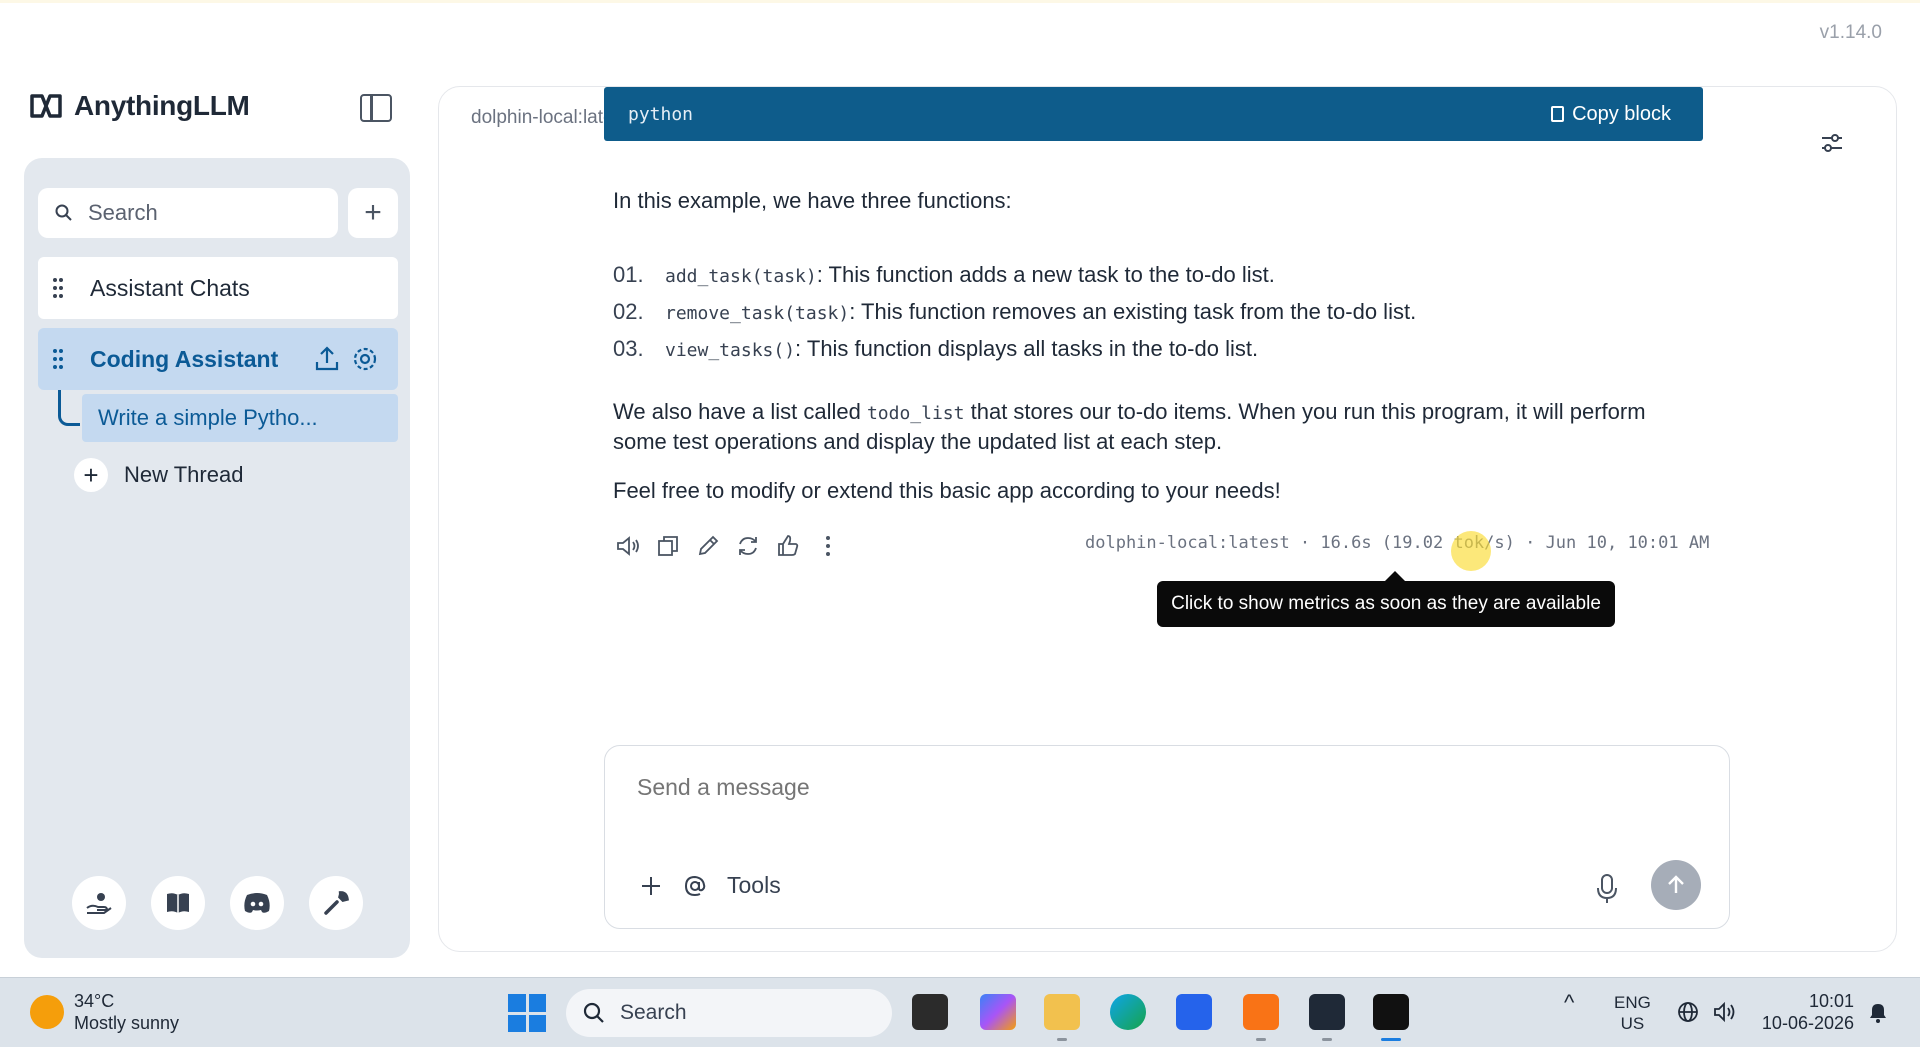  Describe the element at coordinates (1087, 787) in the screenshot. I see `message-input` at that location.